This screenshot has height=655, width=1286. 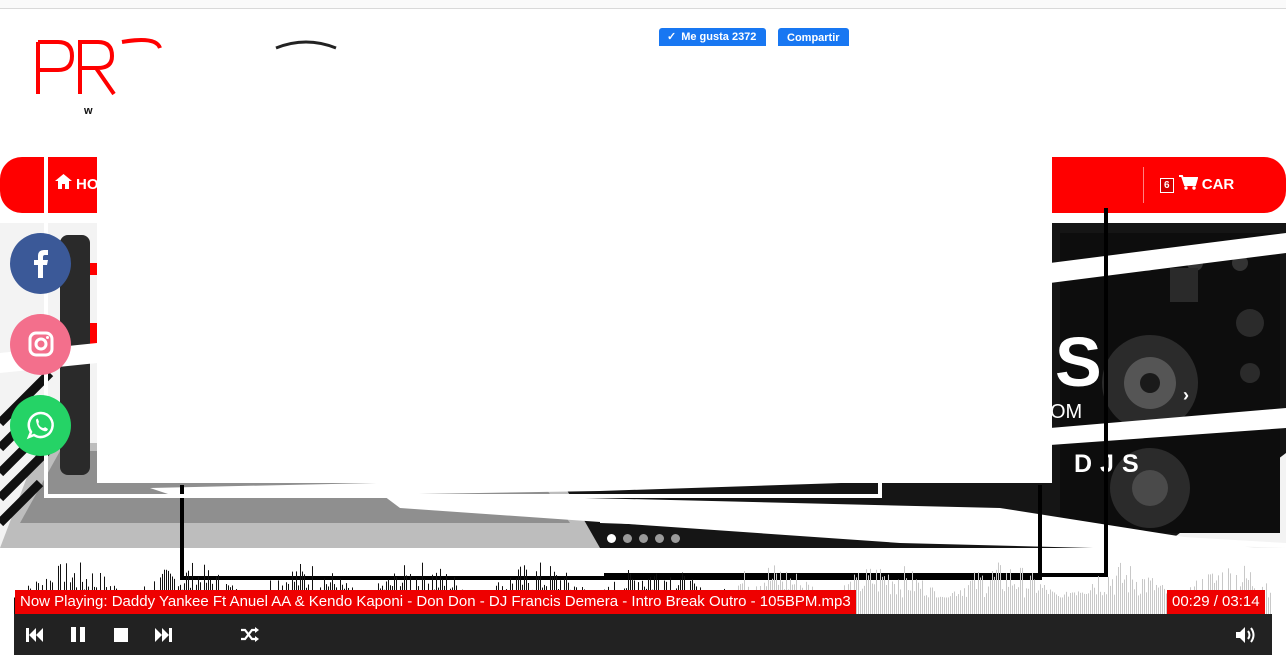 I want to click on browser-top-strip, so click(x=643, y=4).